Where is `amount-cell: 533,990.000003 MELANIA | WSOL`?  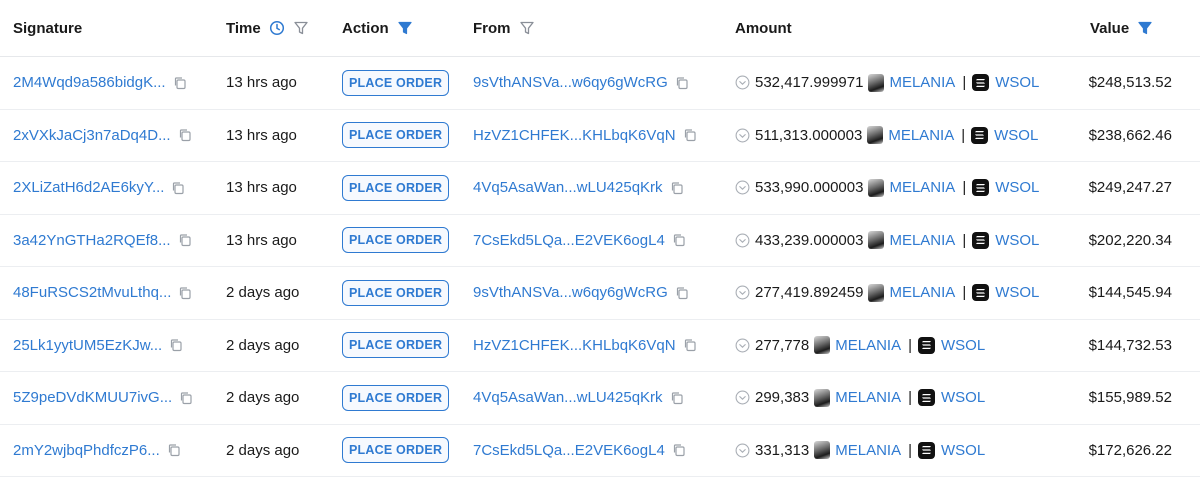 amount-cell: 533,990.000003 MELANIA | WSOL is located at coordinates (887, 188).